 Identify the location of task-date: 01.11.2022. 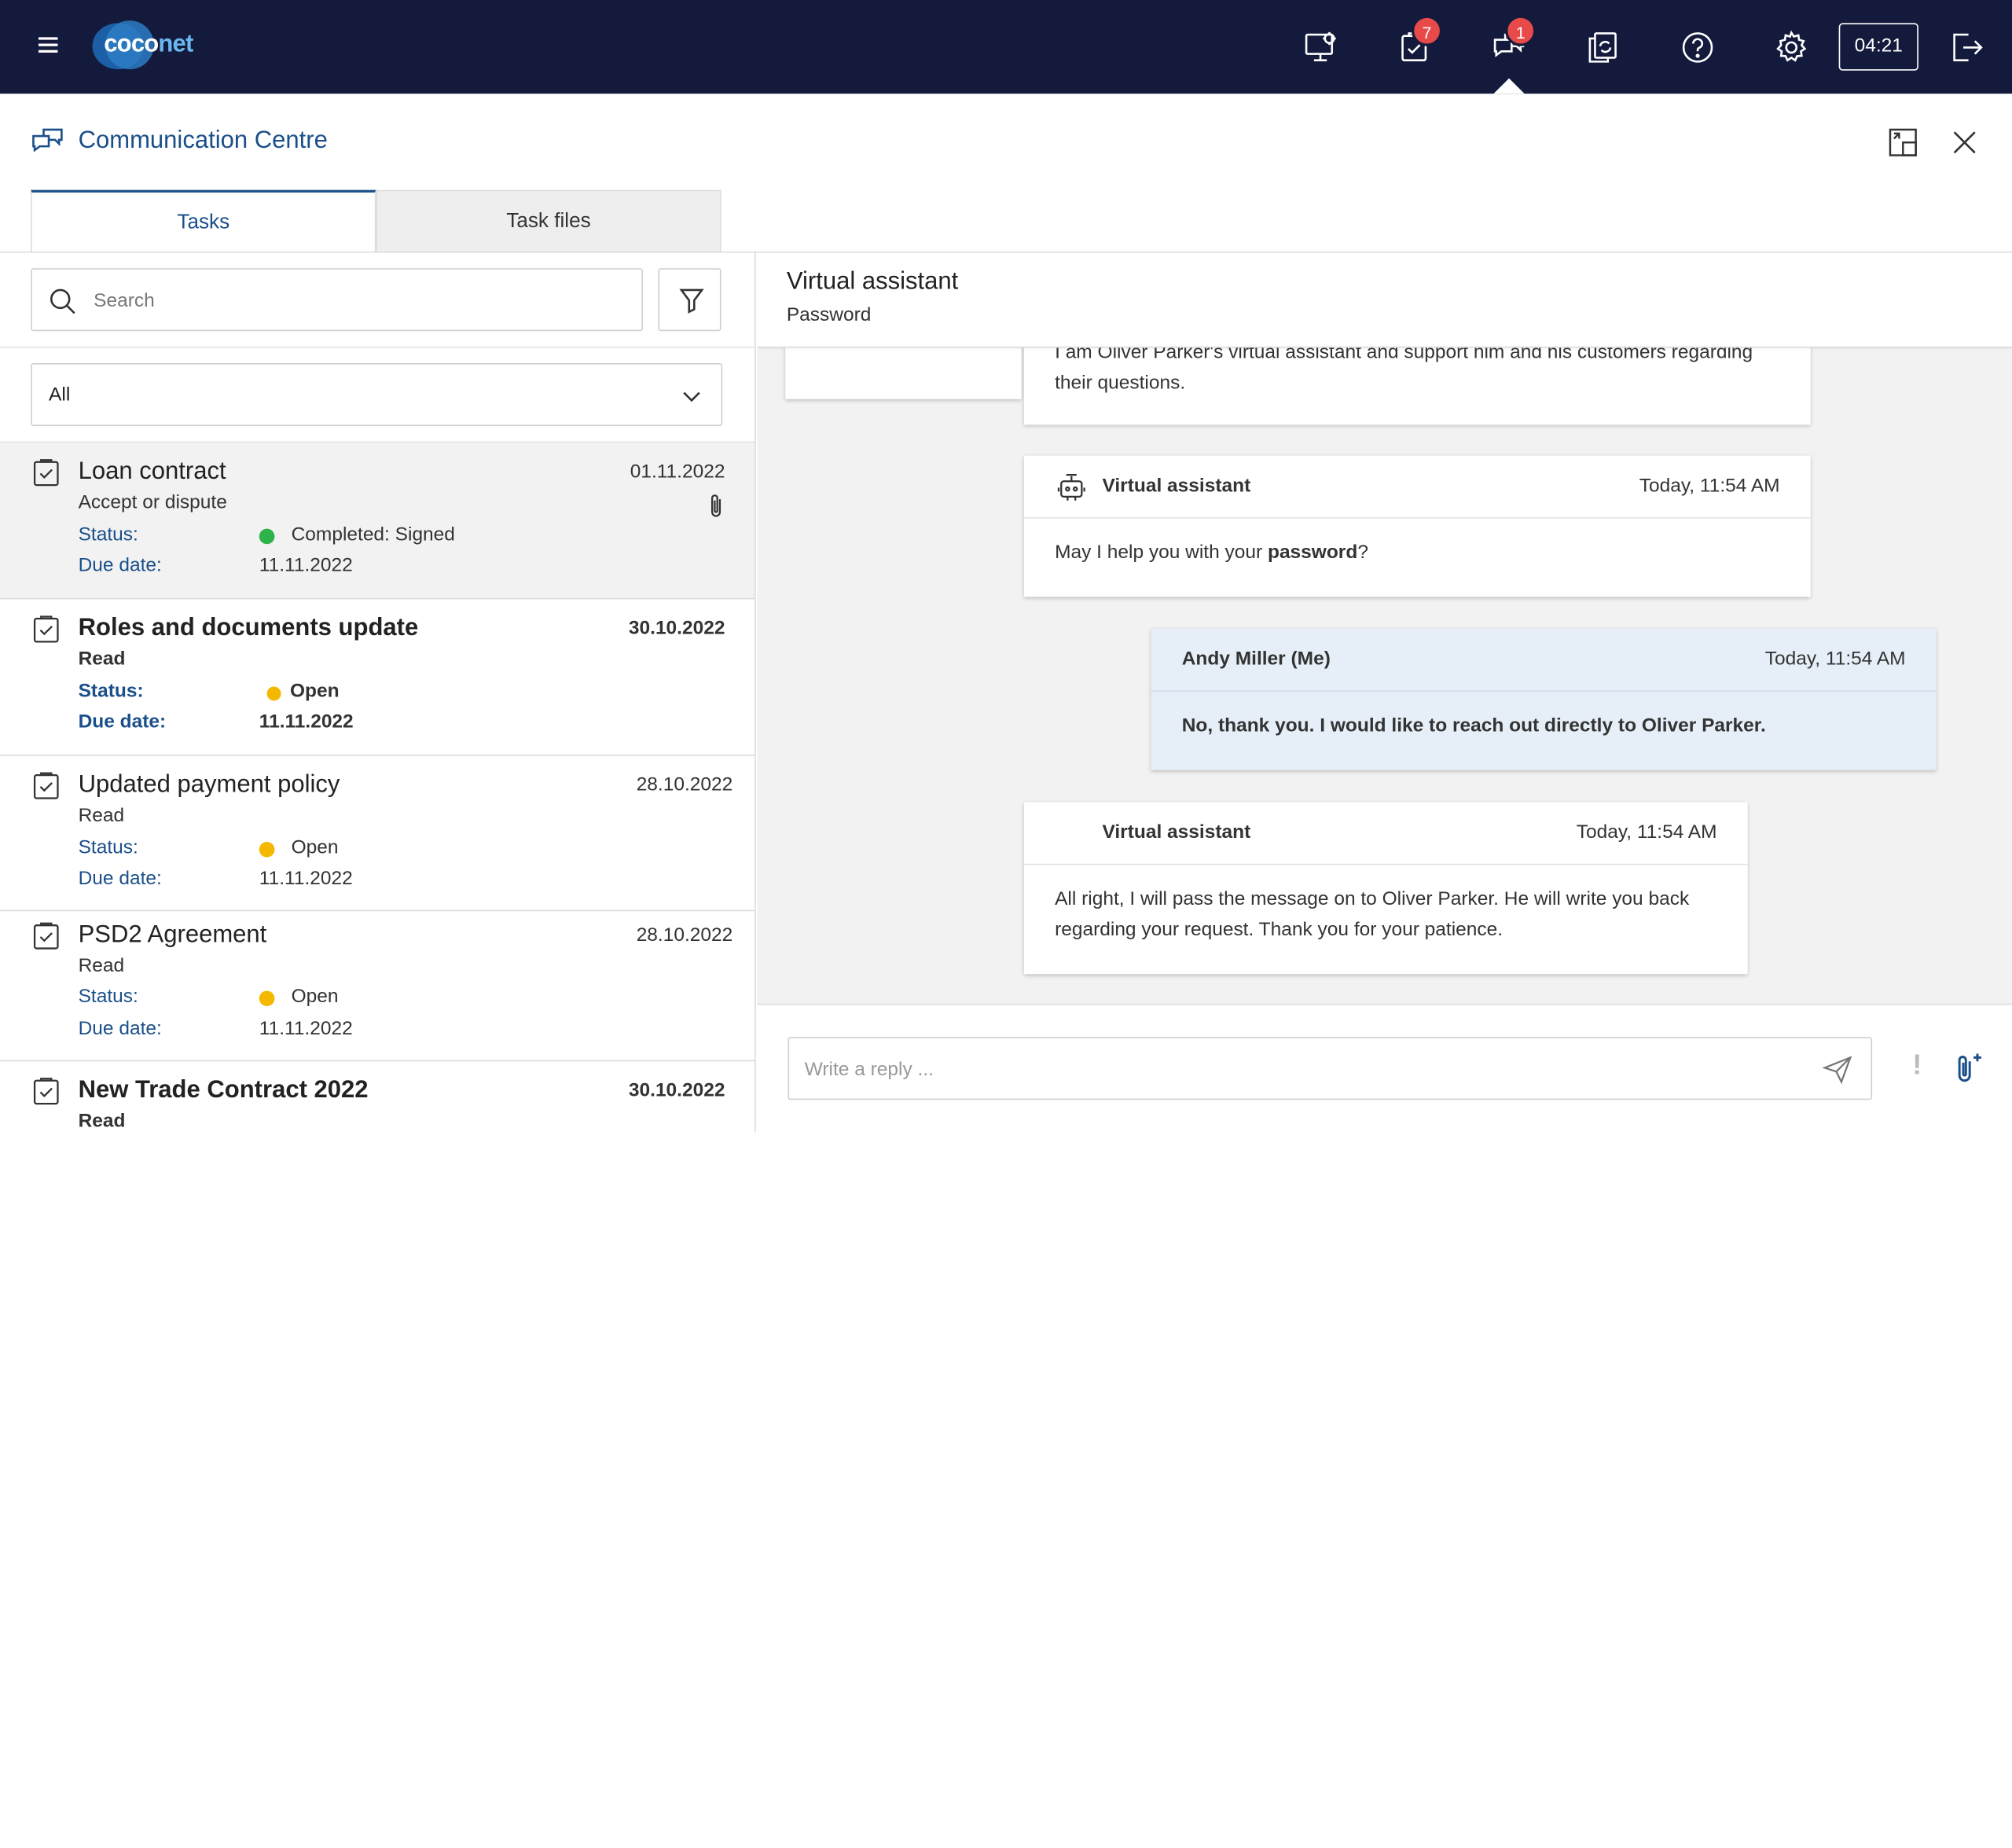
(677, 472).